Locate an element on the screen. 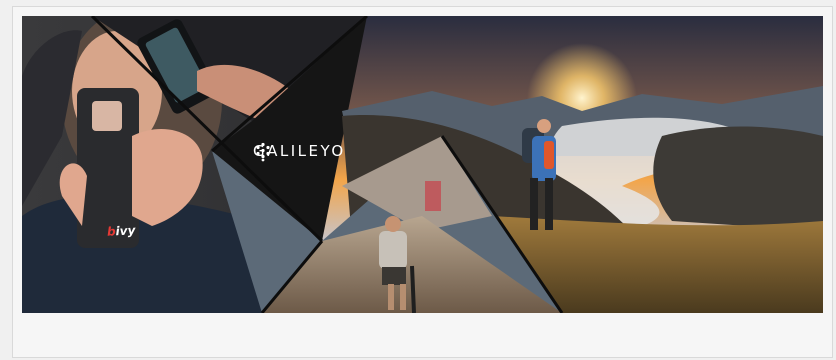 This screenshot has width=836, height=360. hexagon-dots-icon is located at coordinates (263, 152).